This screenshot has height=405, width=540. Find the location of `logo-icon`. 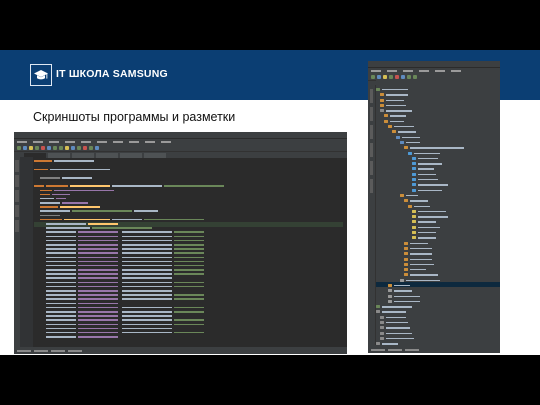

logo-icon is located at coordinates (41, 75).